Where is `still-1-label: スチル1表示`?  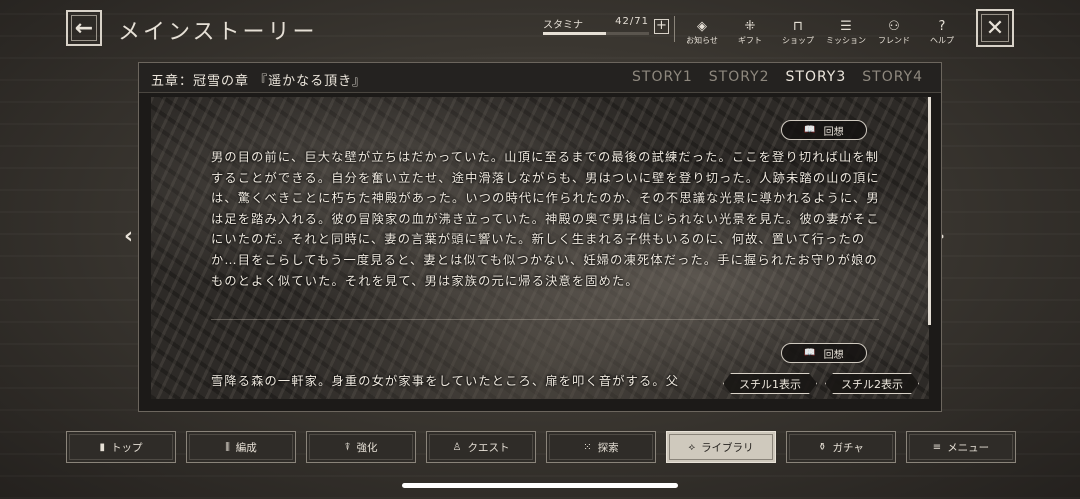 still-1-label: スチル1表示 is located at coordinates (770, 384).